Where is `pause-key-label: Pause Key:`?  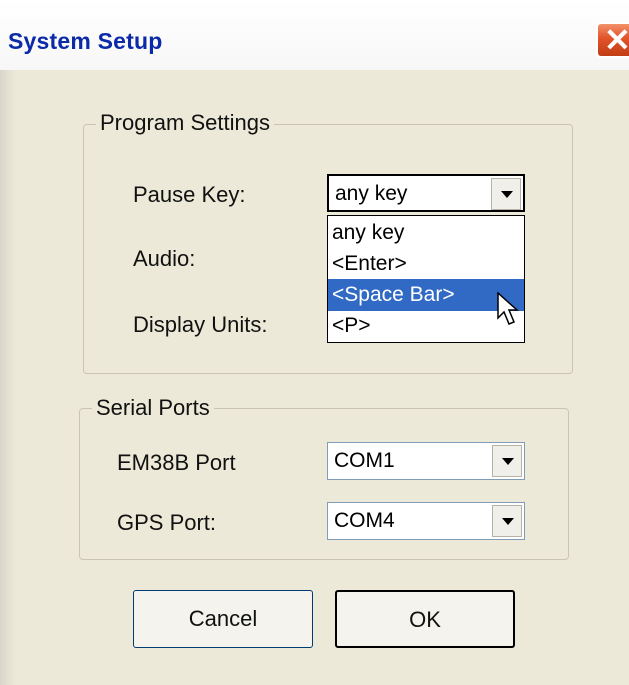 pause-key-label: Pause Key: is located at coordinates (189, 194).